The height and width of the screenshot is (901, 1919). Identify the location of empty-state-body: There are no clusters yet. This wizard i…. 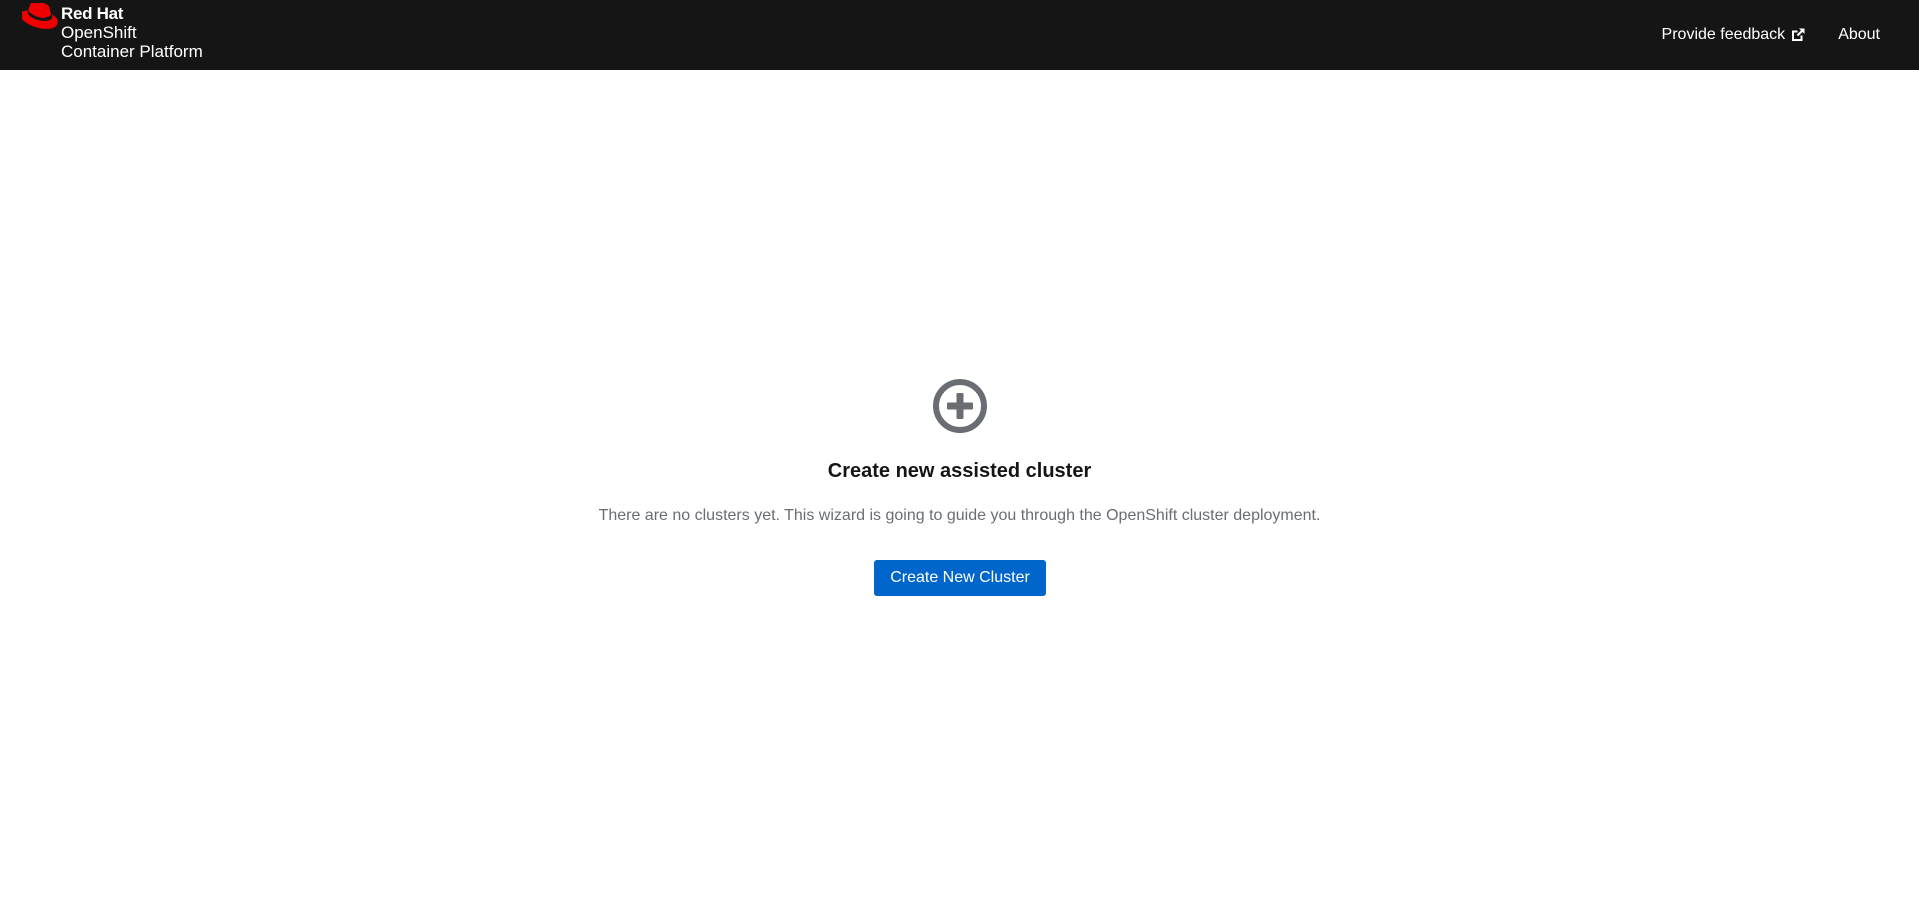
(959, 515).